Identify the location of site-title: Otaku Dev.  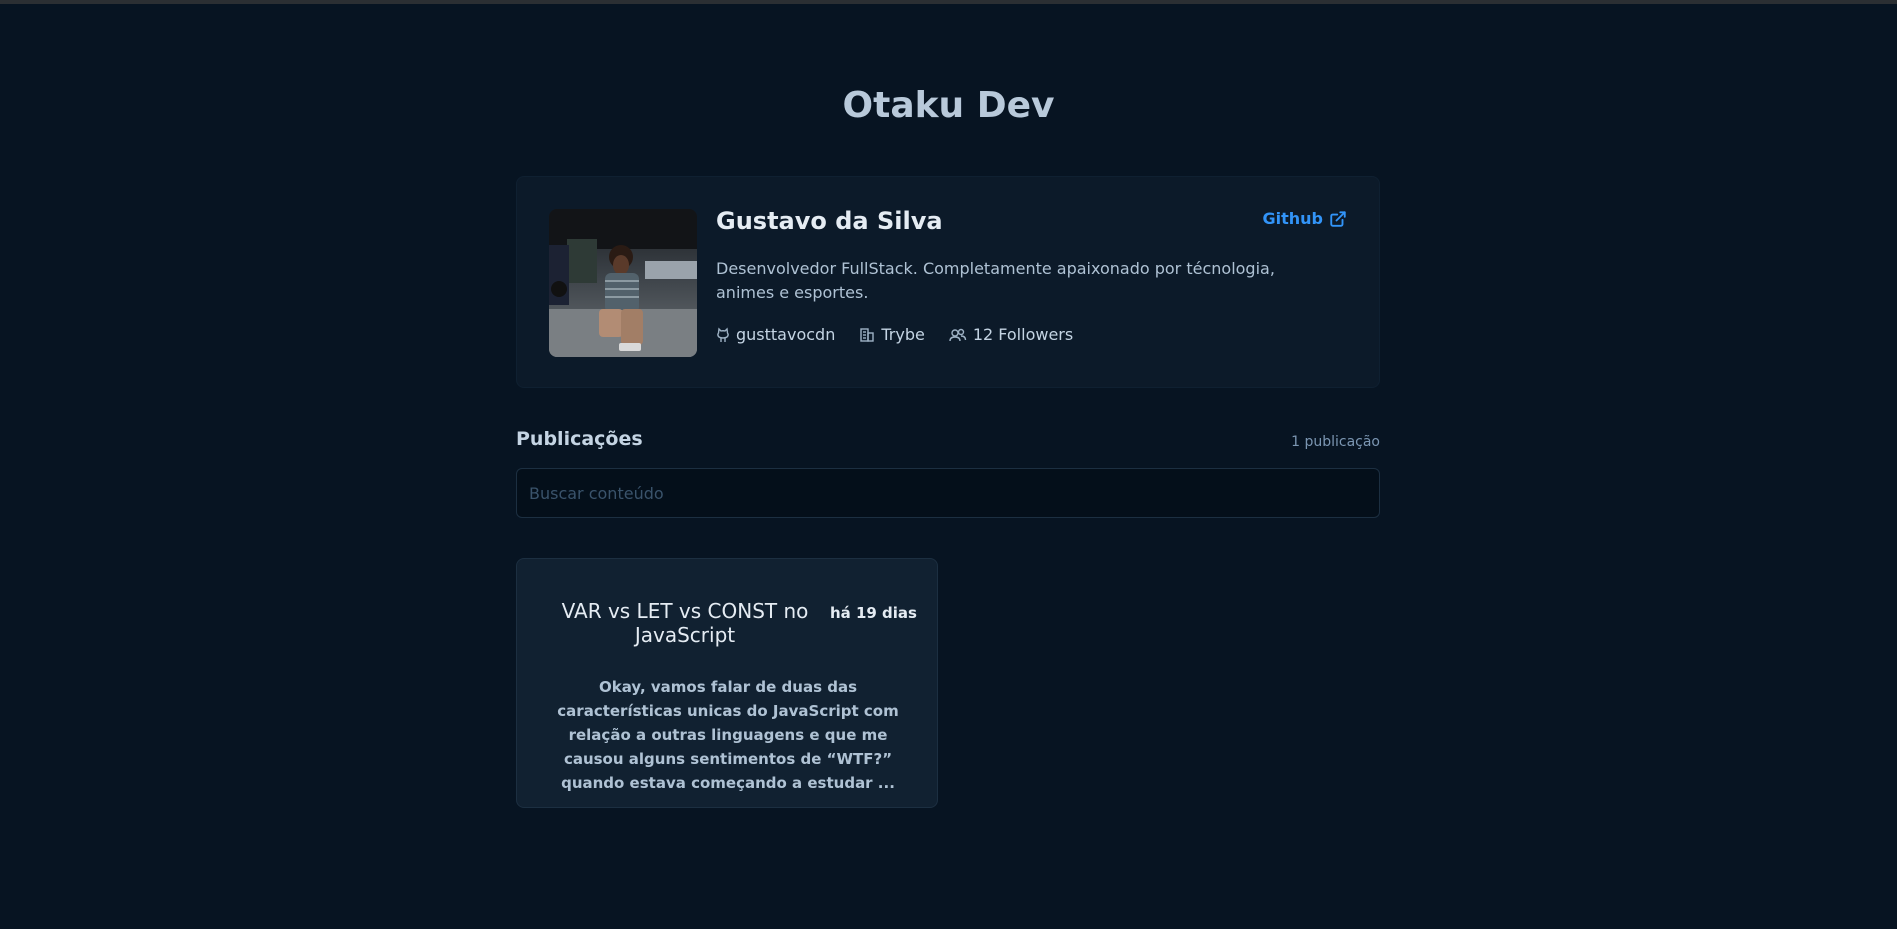
(948, 105).